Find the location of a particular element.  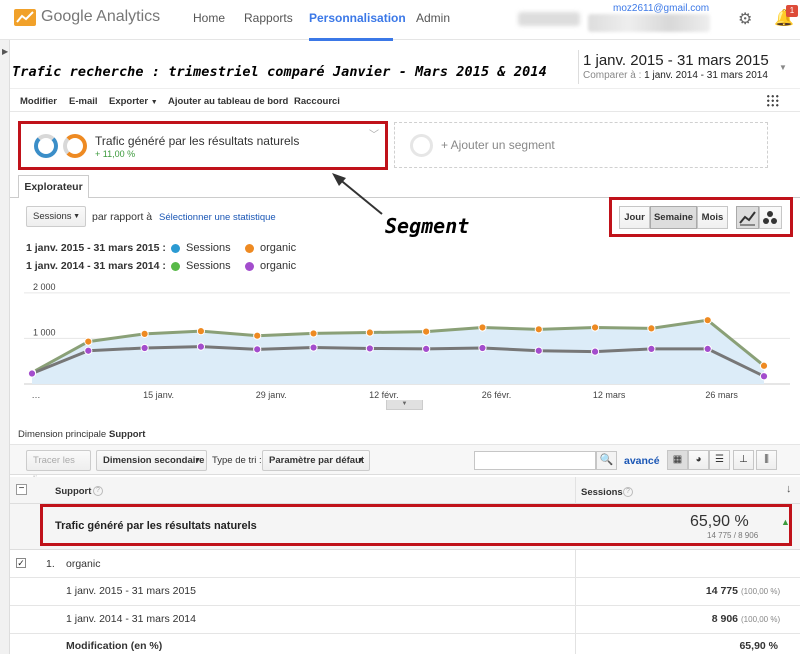

nav-reports: Rapports is located at coordinates (268, 18).